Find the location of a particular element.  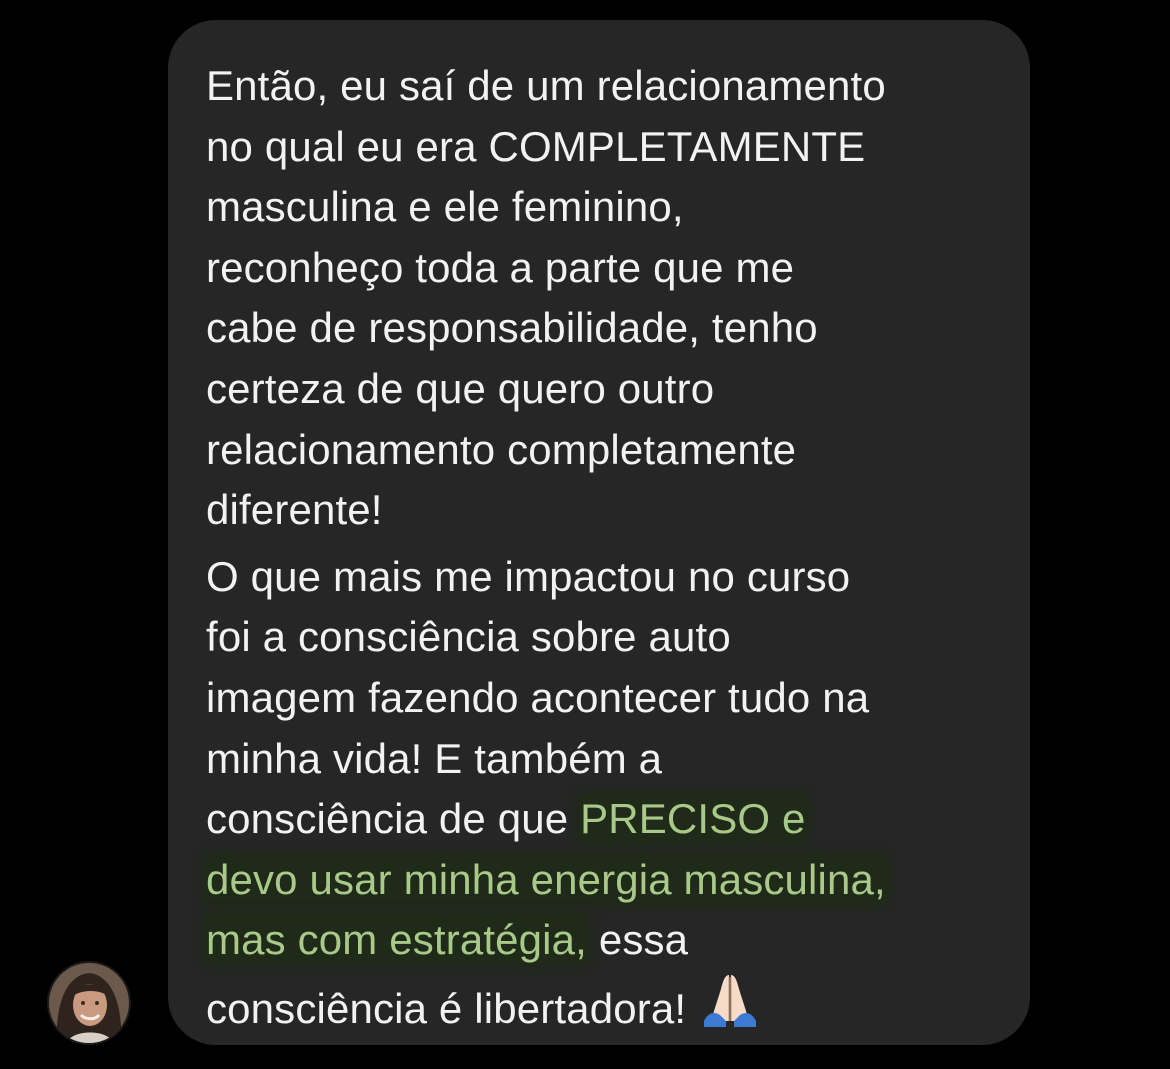

message-line: O que mais me impactou no curso is located at coordinates (528, 576).